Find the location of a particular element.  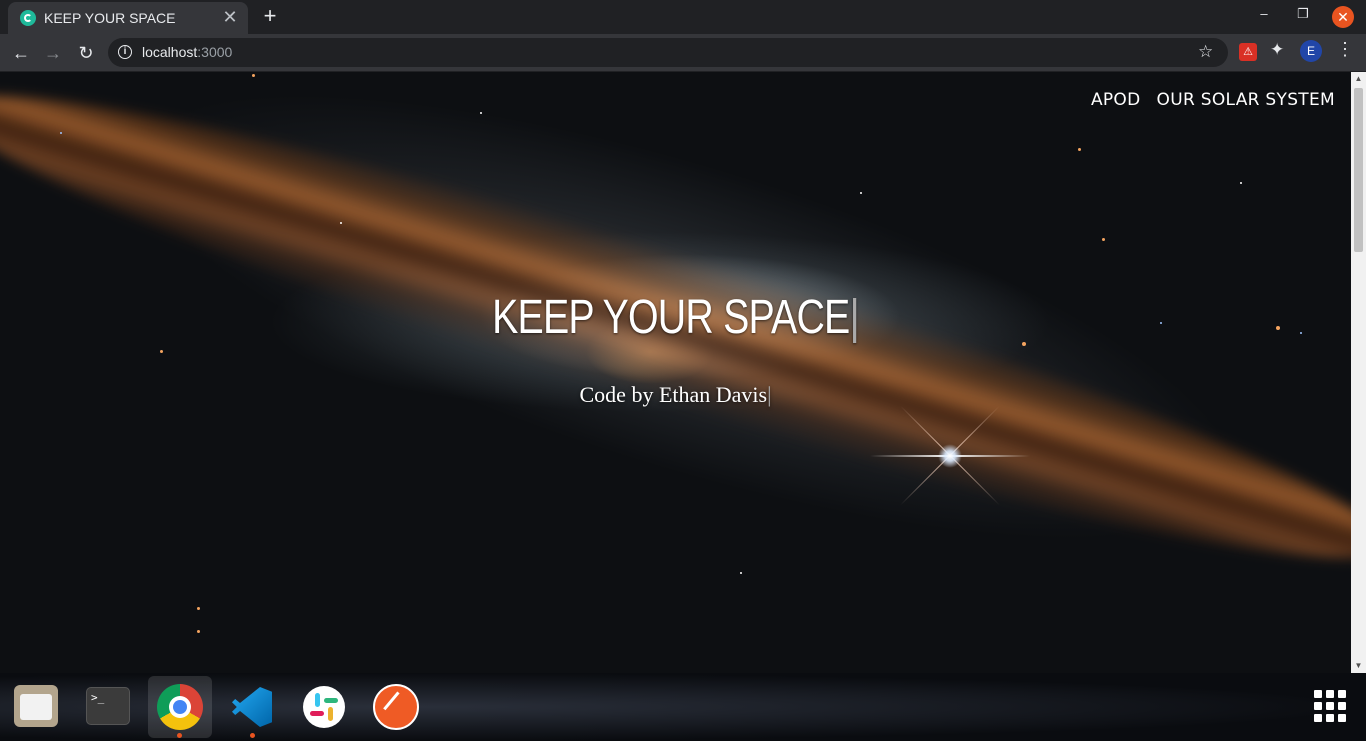

terminal-prompt-icon: >_ is located at coordinates (98, 697).